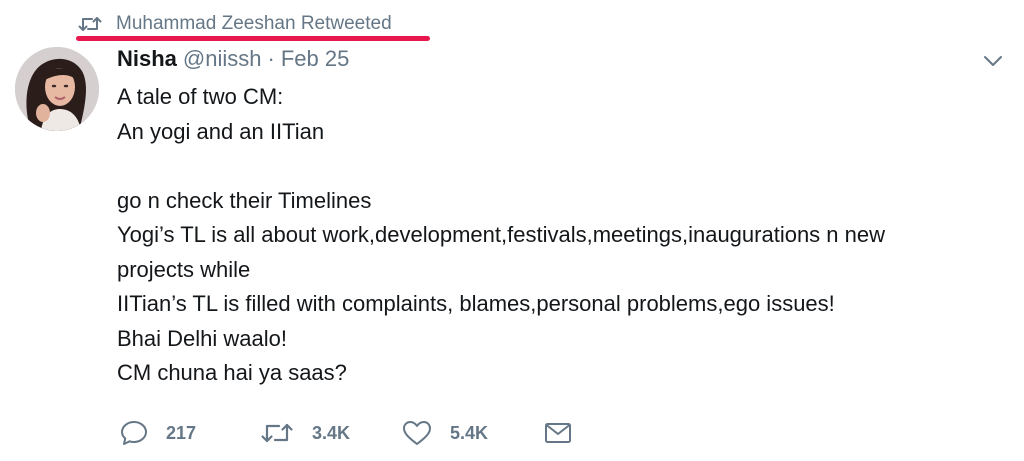 Image resolution: width=1024 pixels, height=461 pixels. I want to click on reply-button: 217, so click(190, 433).